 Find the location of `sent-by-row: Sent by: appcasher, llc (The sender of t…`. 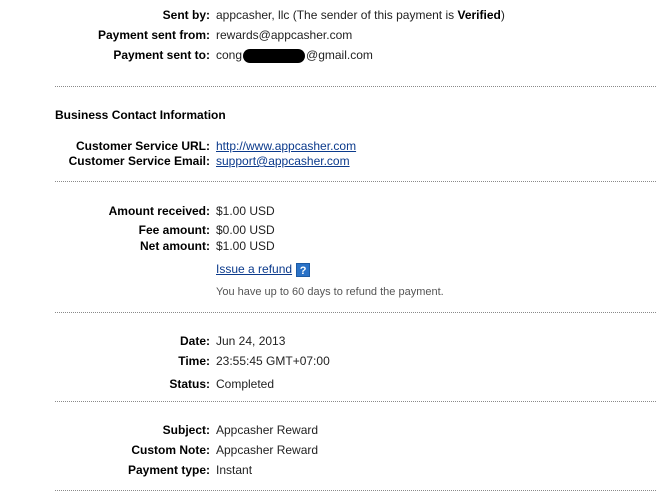

sent-by-row: Sent by: appcasher, llc (The sender of t… is located at coordinates (331, 15).